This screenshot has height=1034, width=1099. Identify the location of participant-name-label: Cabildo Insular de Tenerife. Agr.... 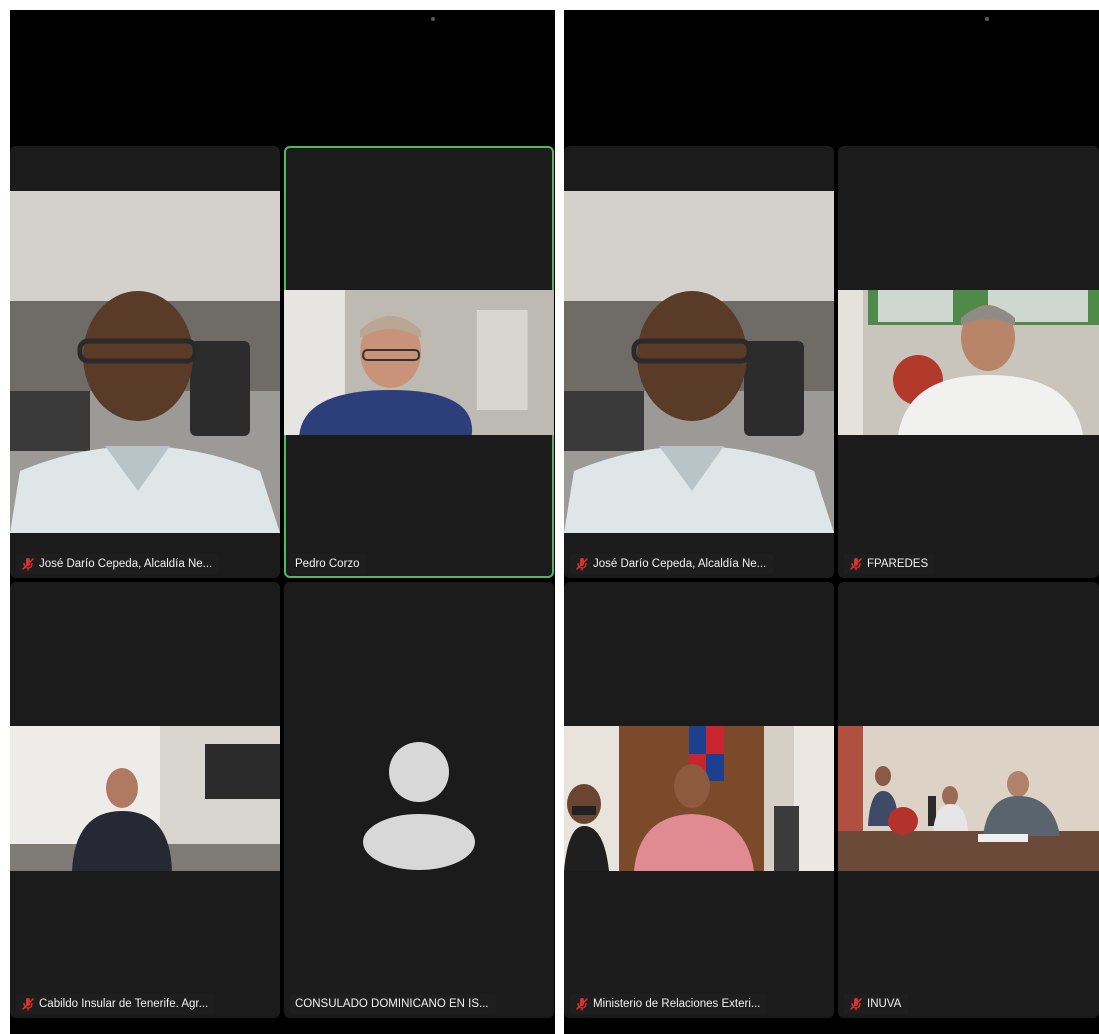
(116, 1004).